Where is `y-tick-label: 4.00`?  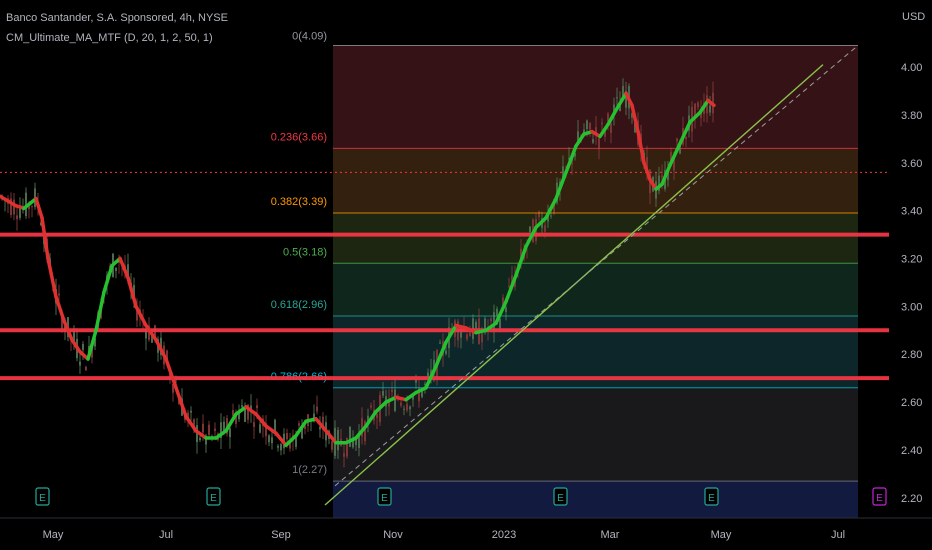
y-tick-label: 4.00 is located at coordinates (911, 68).